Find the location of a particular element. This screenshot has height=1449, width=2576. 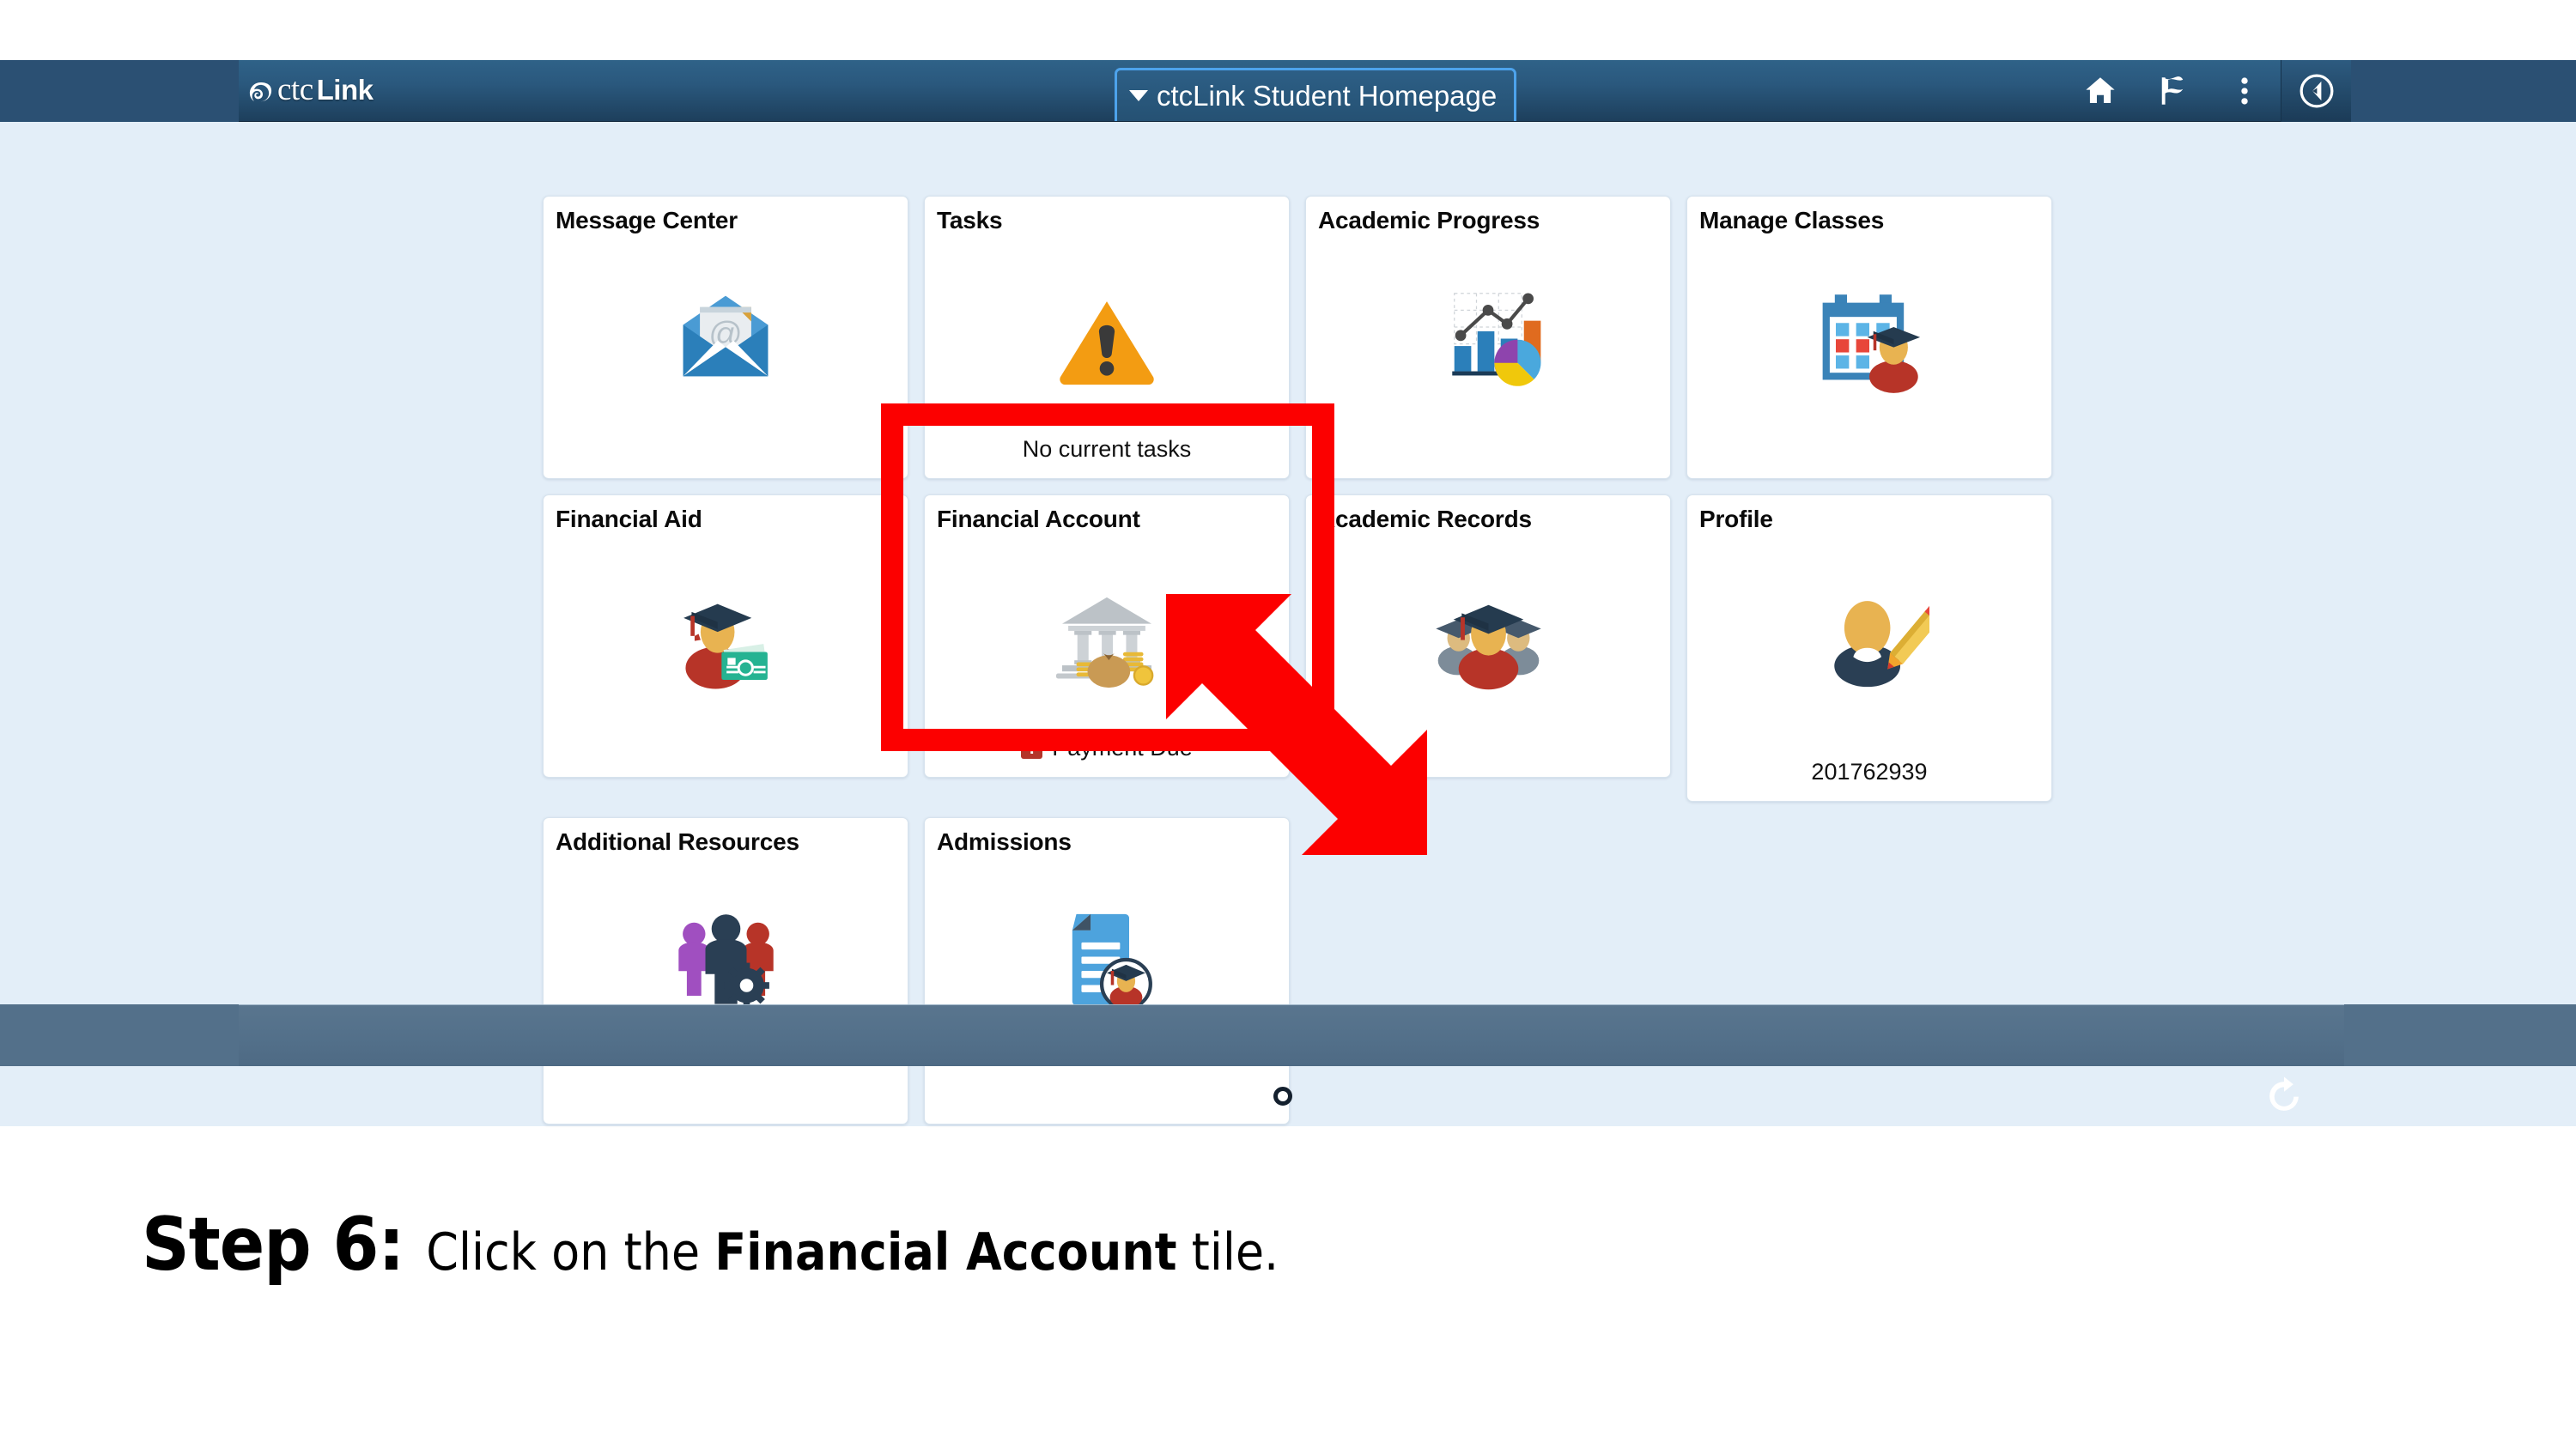

calendar-student-icon is located at coordinates (1869, 338).